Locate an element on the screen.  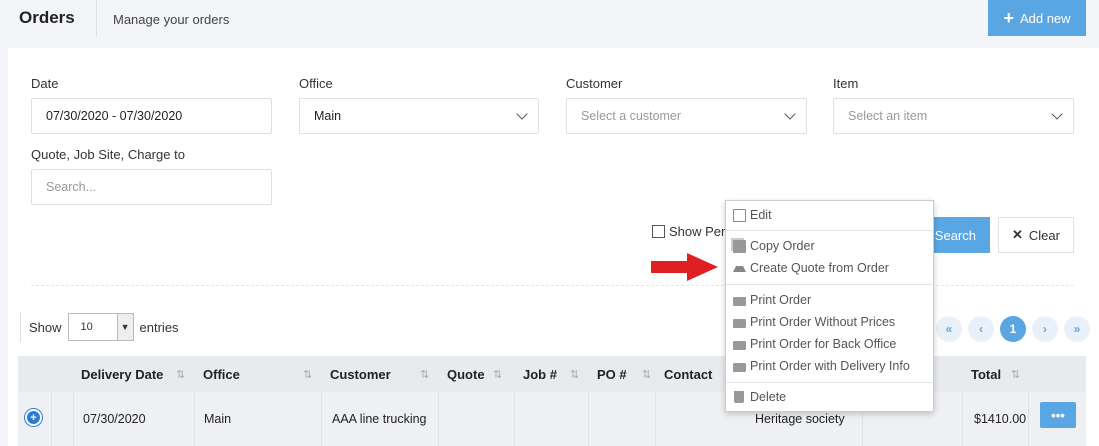
col-contact: Contact is located at coordinates (688, 374).